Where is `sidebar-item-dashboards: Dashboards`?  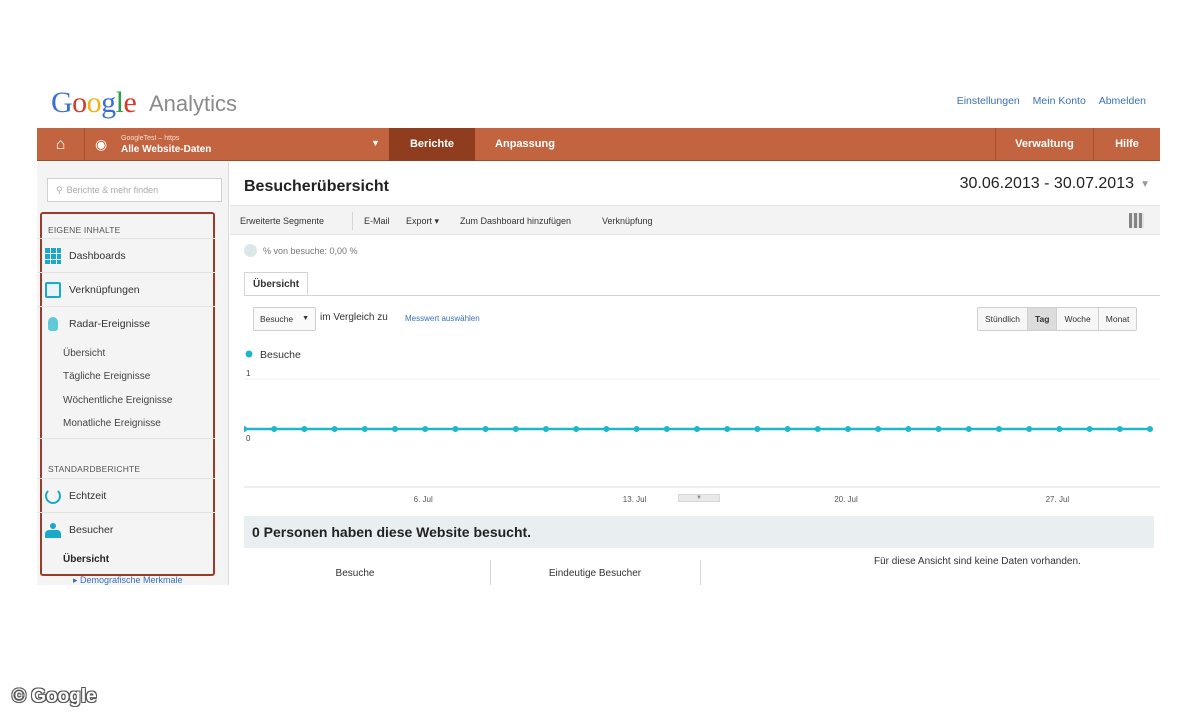
sidebar-item-dashboards: Dashboards is located at coordinates (126, 255).